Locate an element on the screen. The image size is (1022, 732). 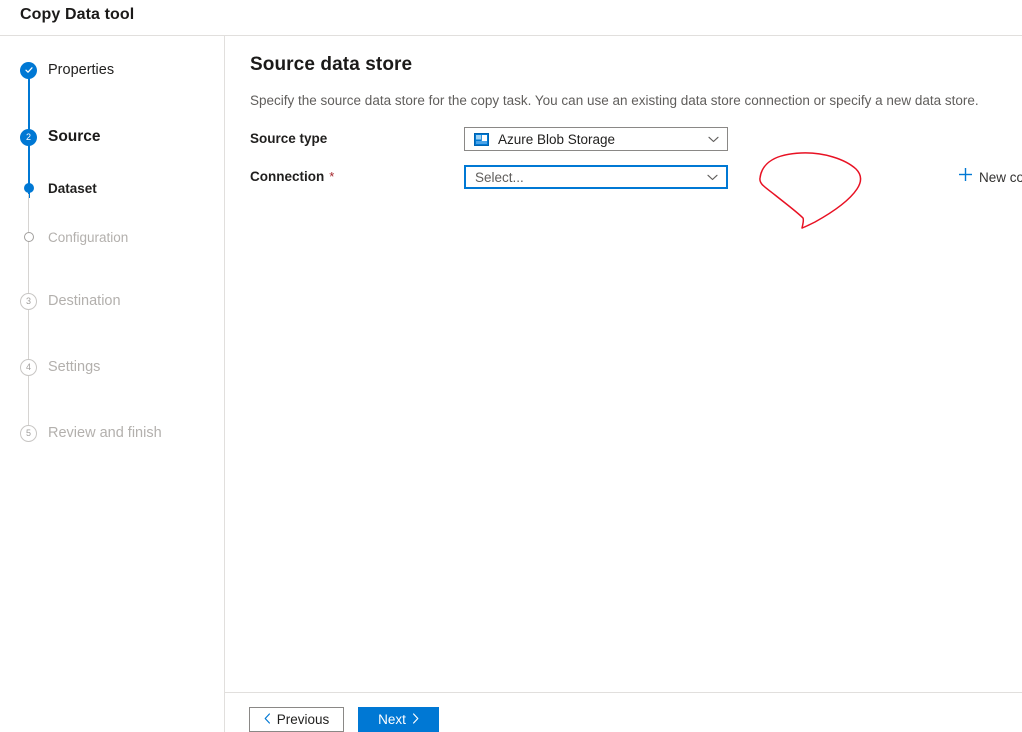
previous-button: Previous is located at coordinates (296, 719).